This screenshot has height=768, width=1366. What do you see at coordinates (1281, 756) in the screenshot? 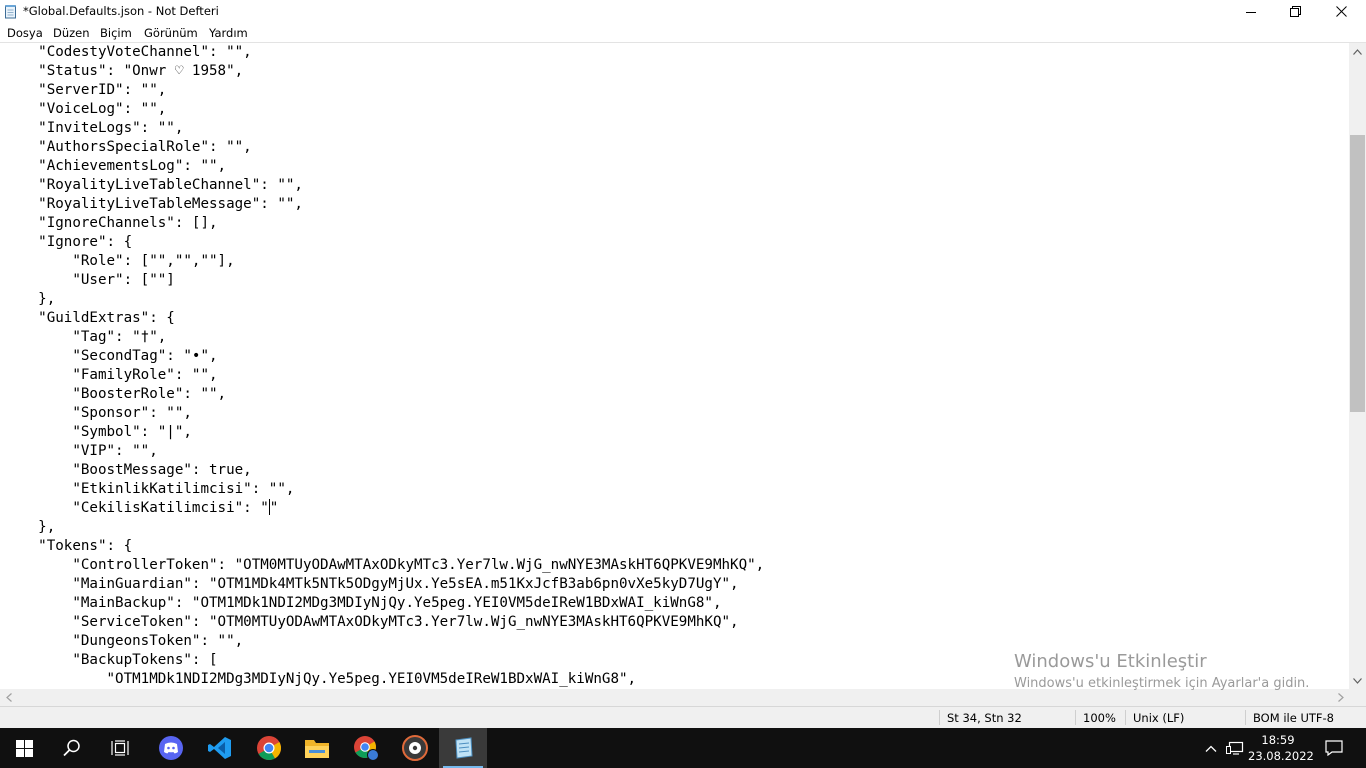
I see `clock-date: 23.08.2022` at bounding box center [1281, 756].